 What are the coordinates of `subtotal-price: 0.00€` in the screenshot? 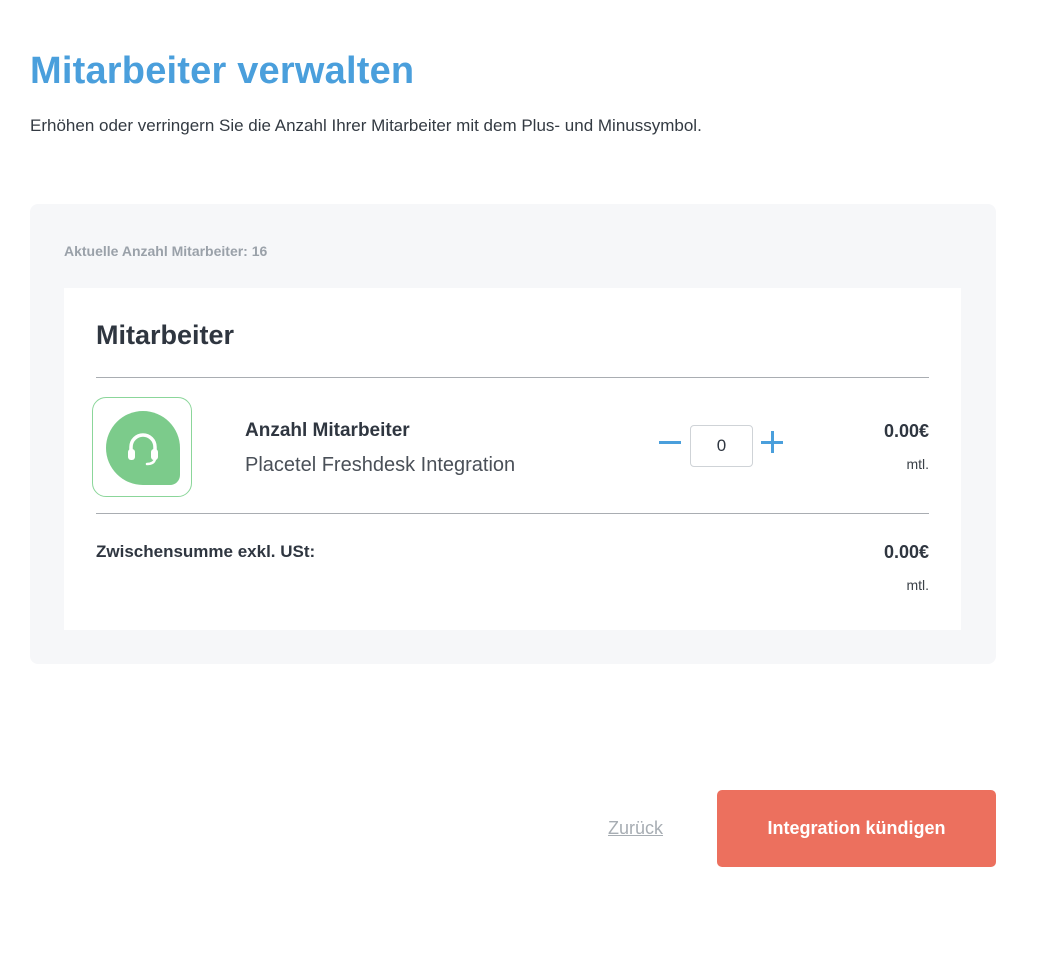 It's located at (906, 552).